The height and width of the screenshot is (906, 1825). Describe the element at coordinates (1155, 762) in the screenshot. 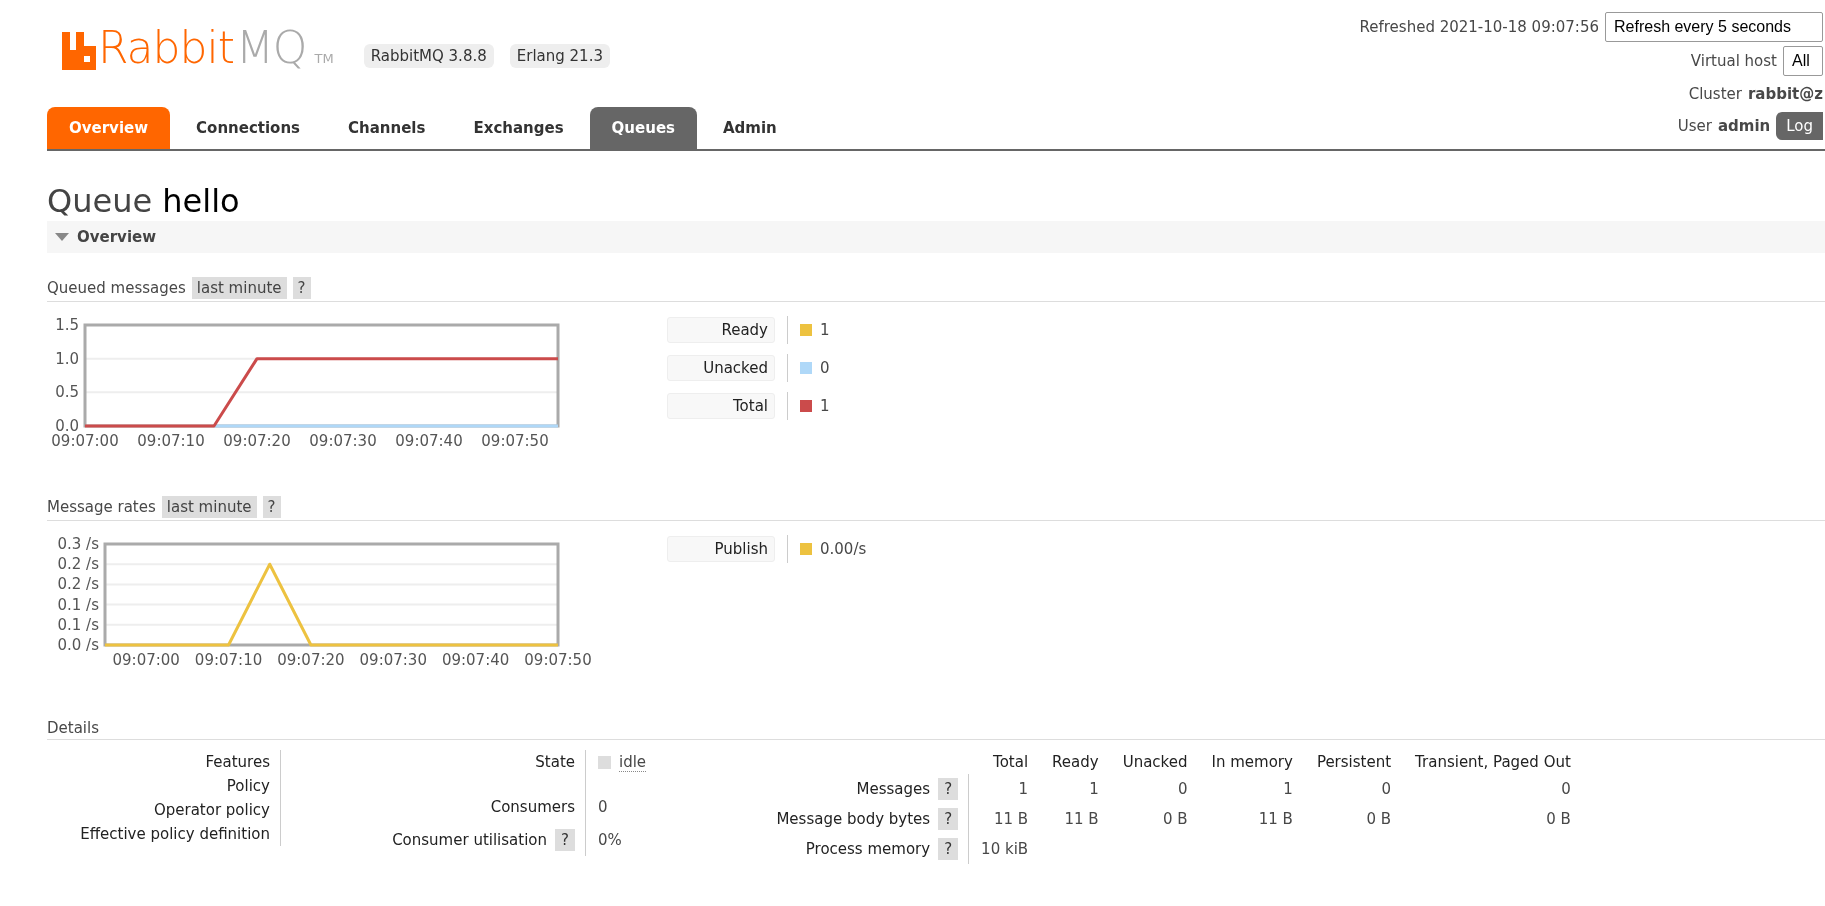

I see `column-header: Unacked` at that location.